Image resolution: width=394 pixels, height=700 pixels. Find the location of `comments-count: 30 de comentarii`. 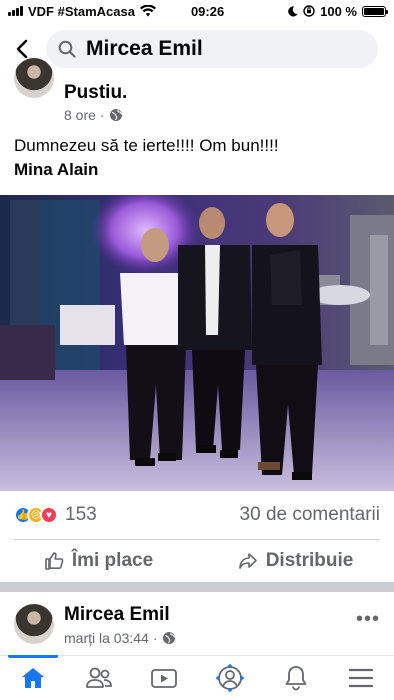

comments-count: 30 de comentarii is located at coordinates (310, 515).